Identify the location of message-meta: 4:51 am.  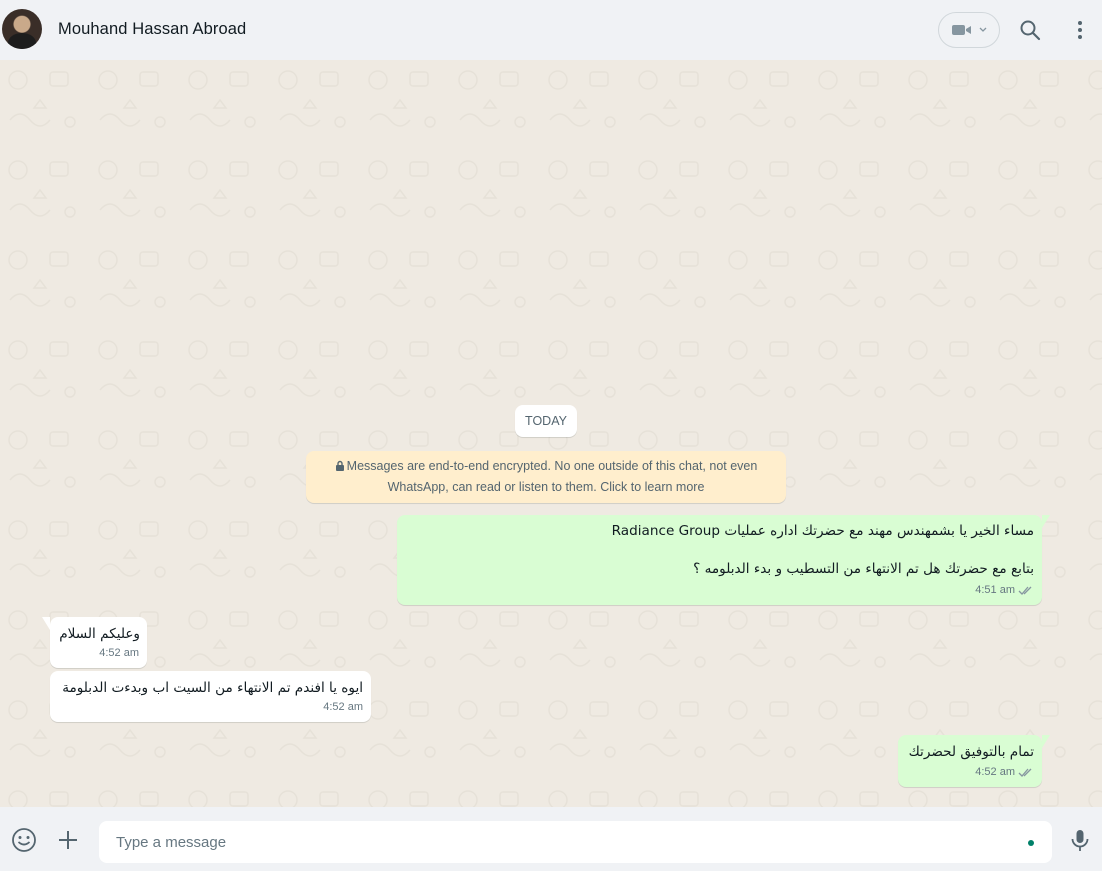
(1004, 590).